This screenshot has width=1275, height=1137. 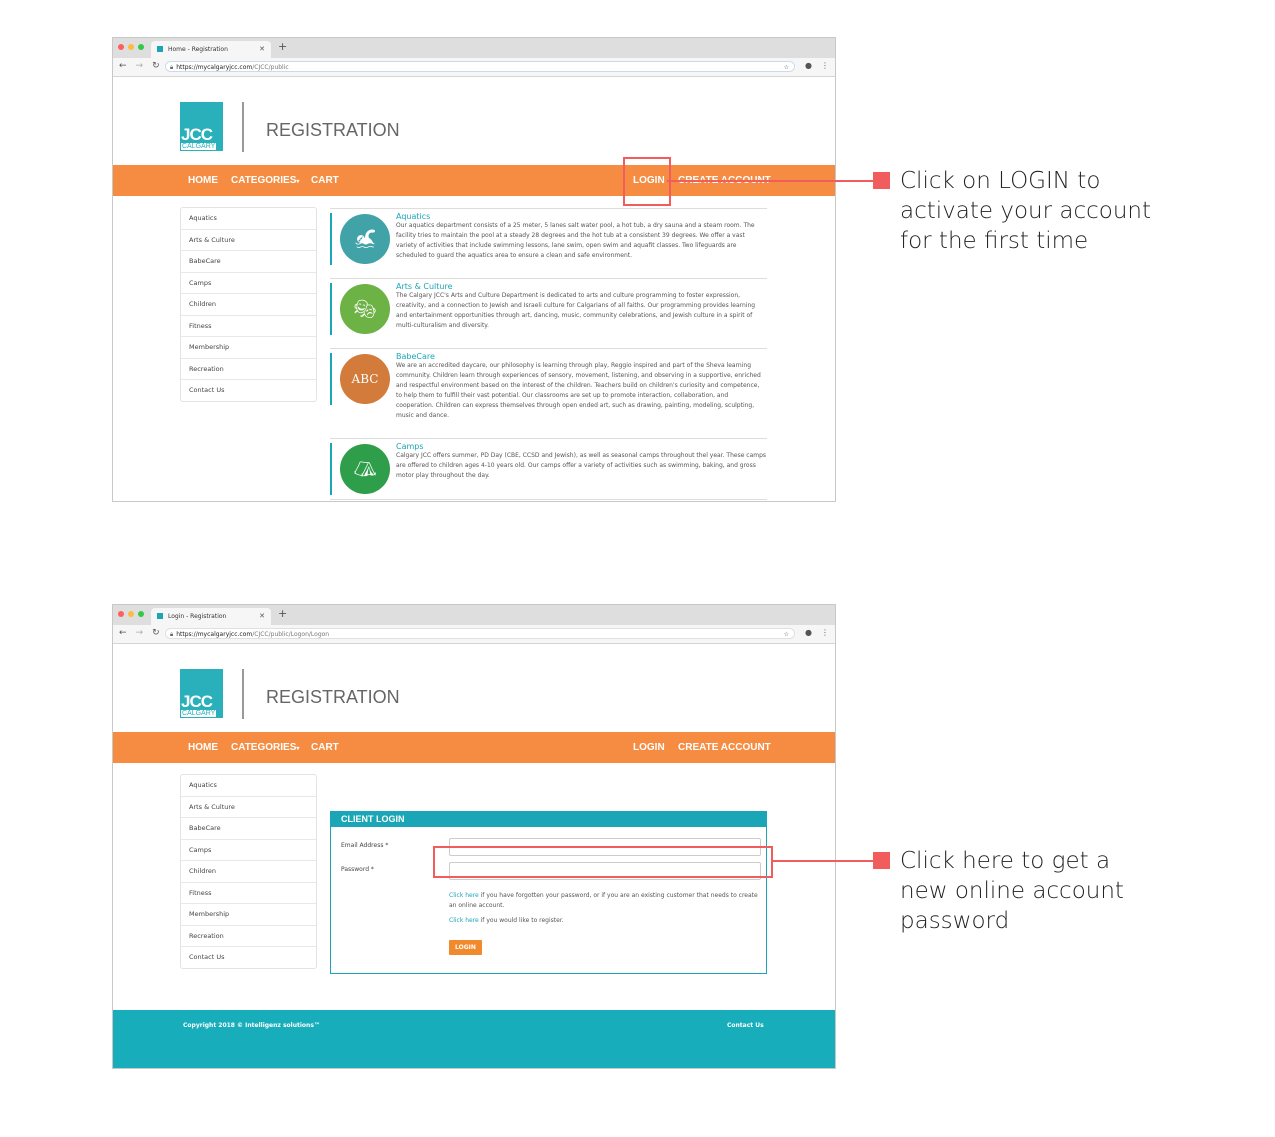 What do you see at coordinates (365, 309) in the screenshot?
I see `theatre-masks-icon: 🎭︎` at bounding box center [365, 309].